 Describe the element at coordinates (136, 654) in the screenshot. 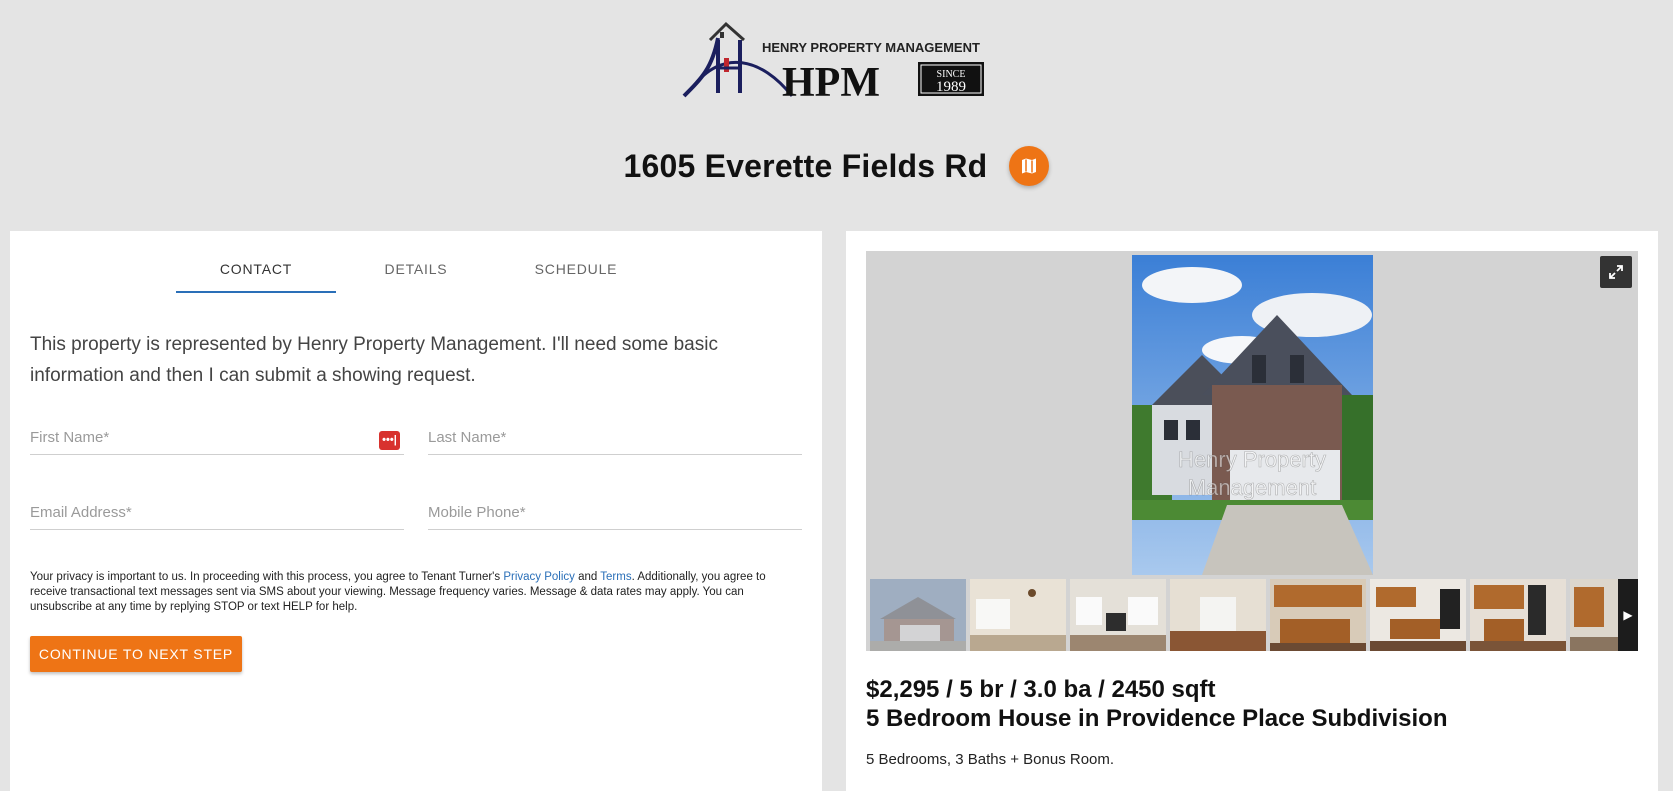

I see `continue-button: CONTINUE TO NEXT STEP` at that location.